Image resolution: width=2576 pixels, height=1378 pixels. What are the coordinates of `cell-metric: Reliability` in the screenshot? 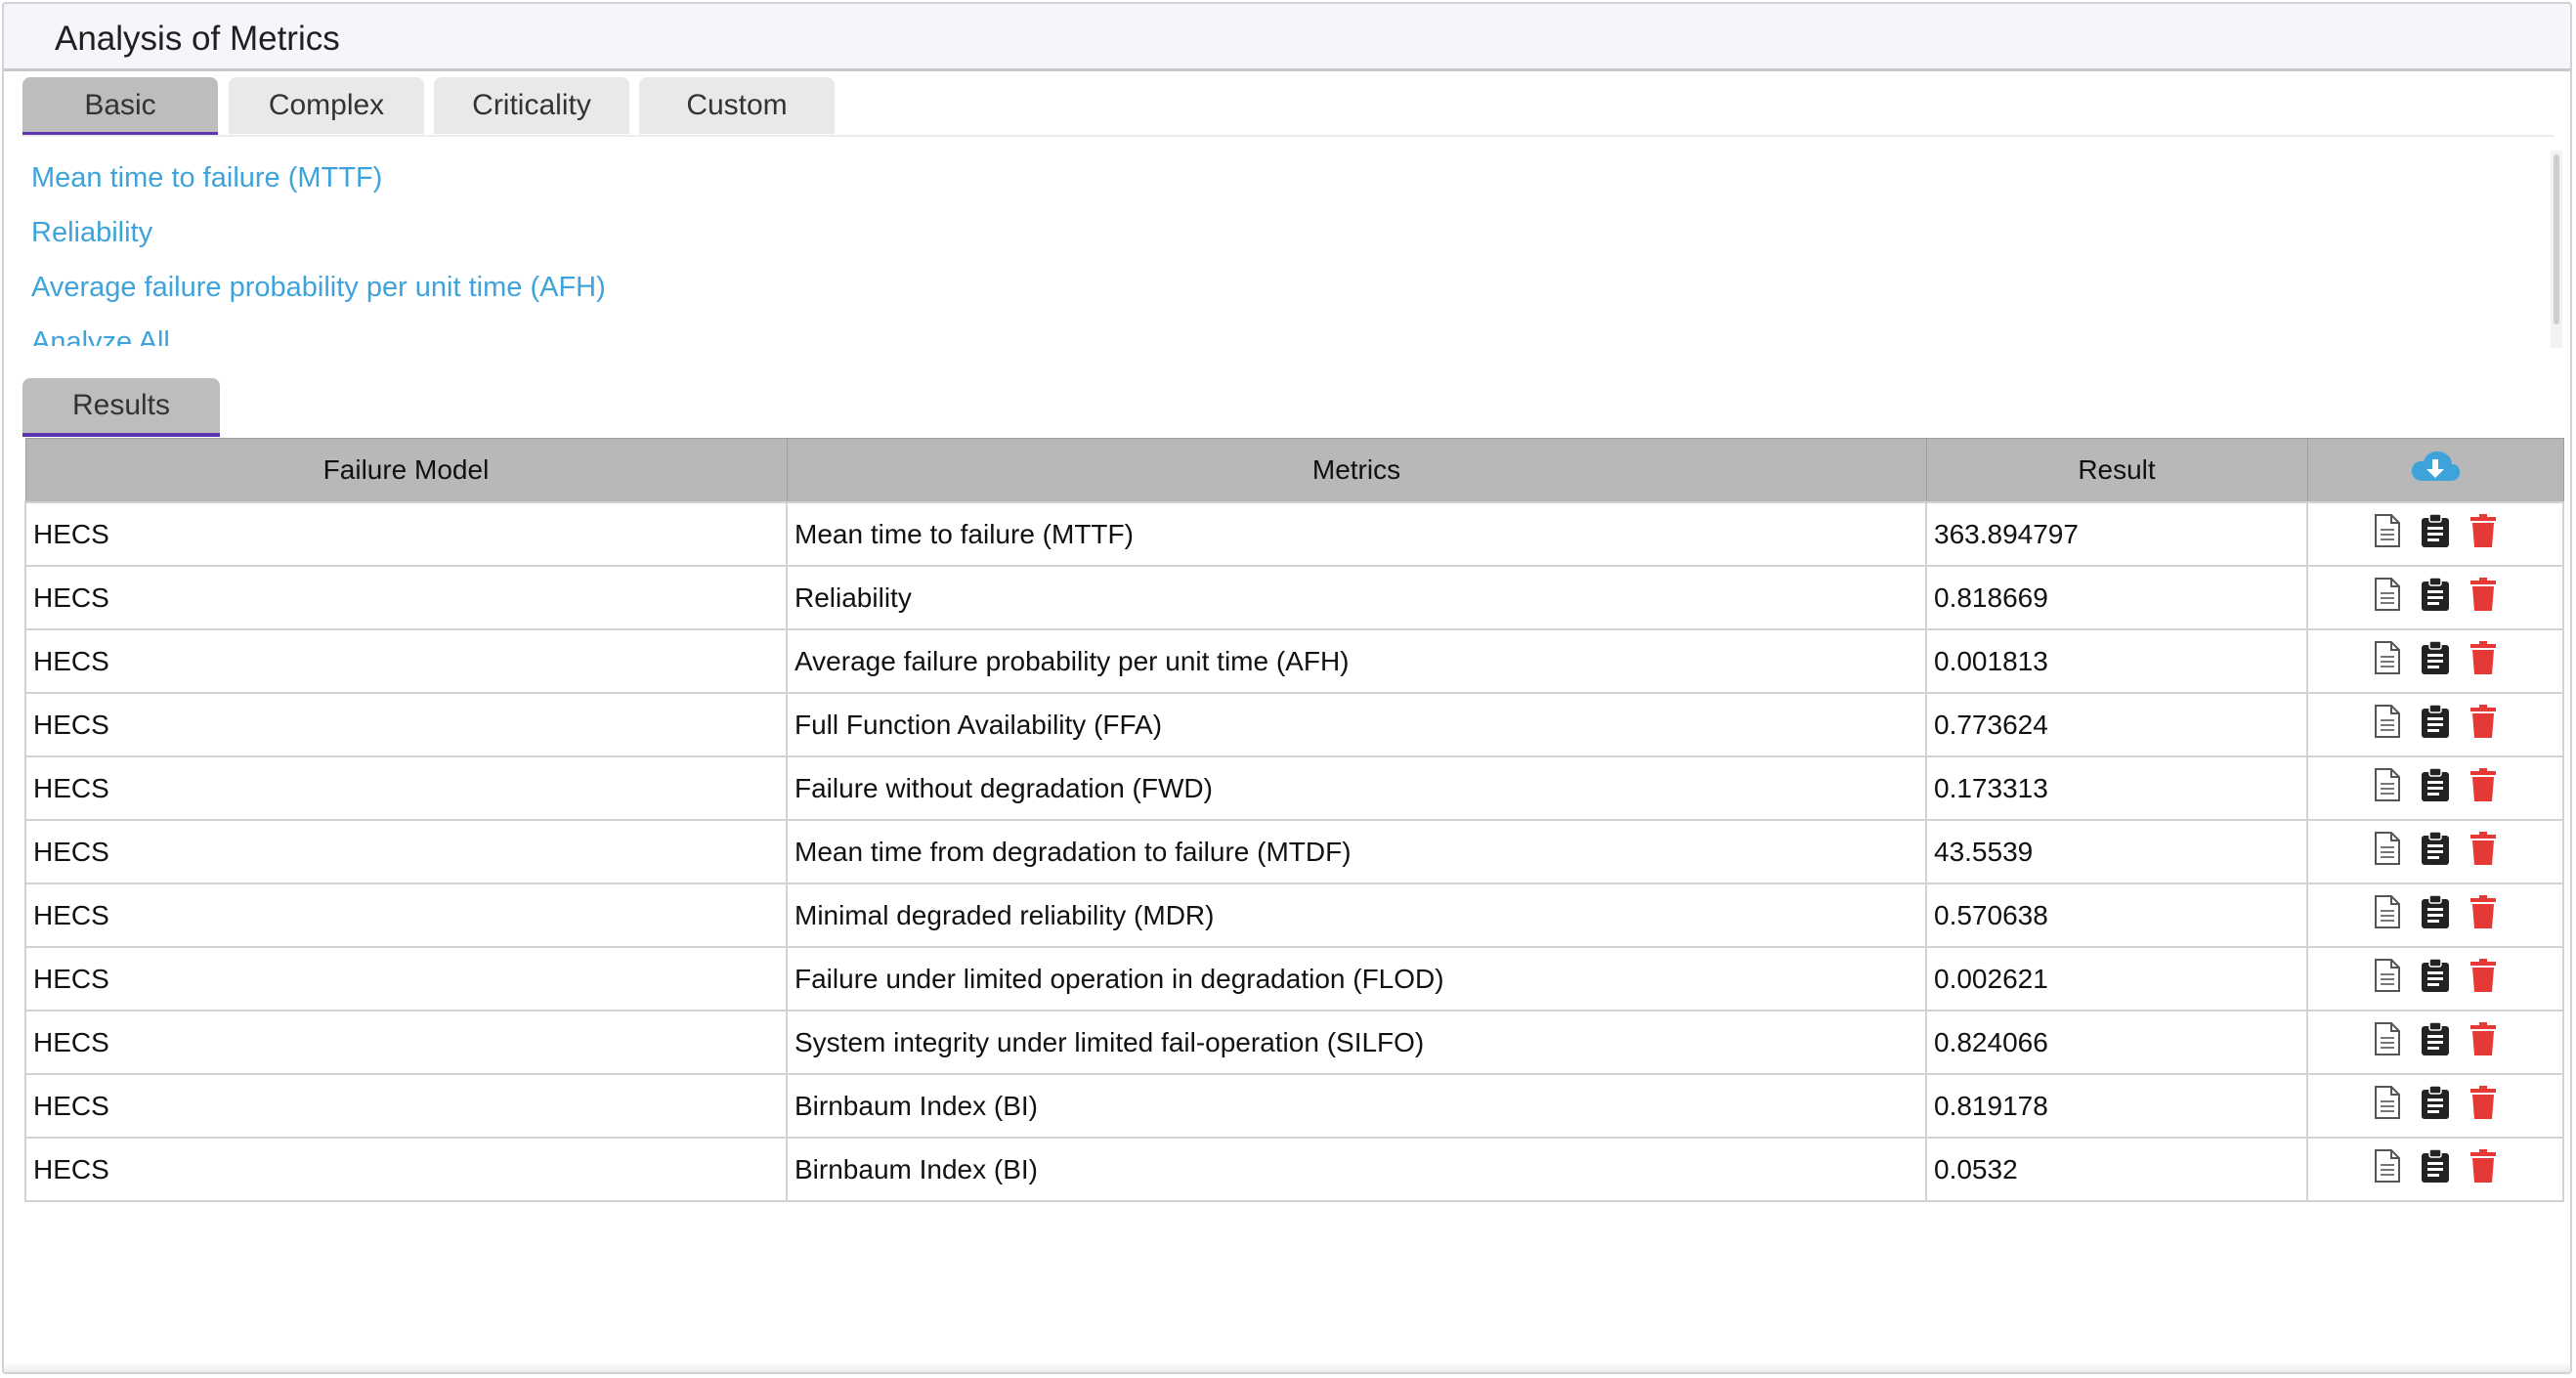 It's located at (1356, 597).